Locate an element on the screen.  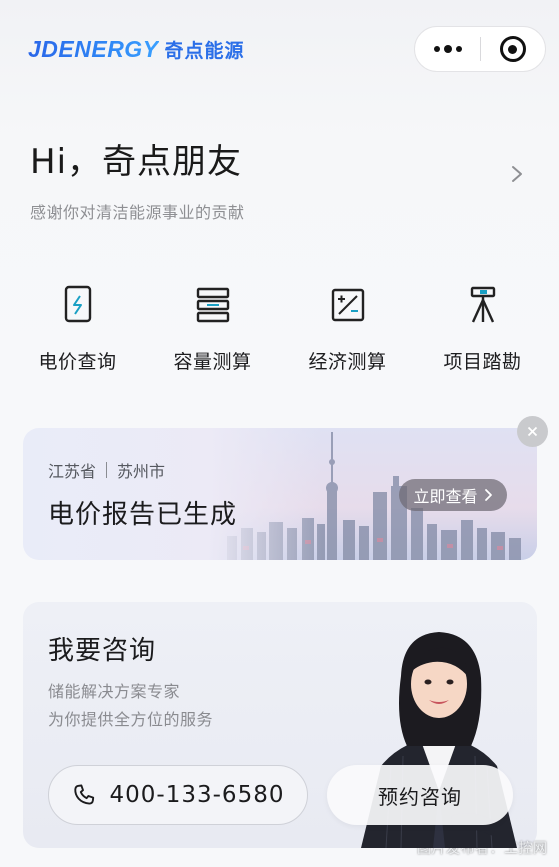
consult-subtitle: 储能解决方案专家 is located at coordinates (114, 691).